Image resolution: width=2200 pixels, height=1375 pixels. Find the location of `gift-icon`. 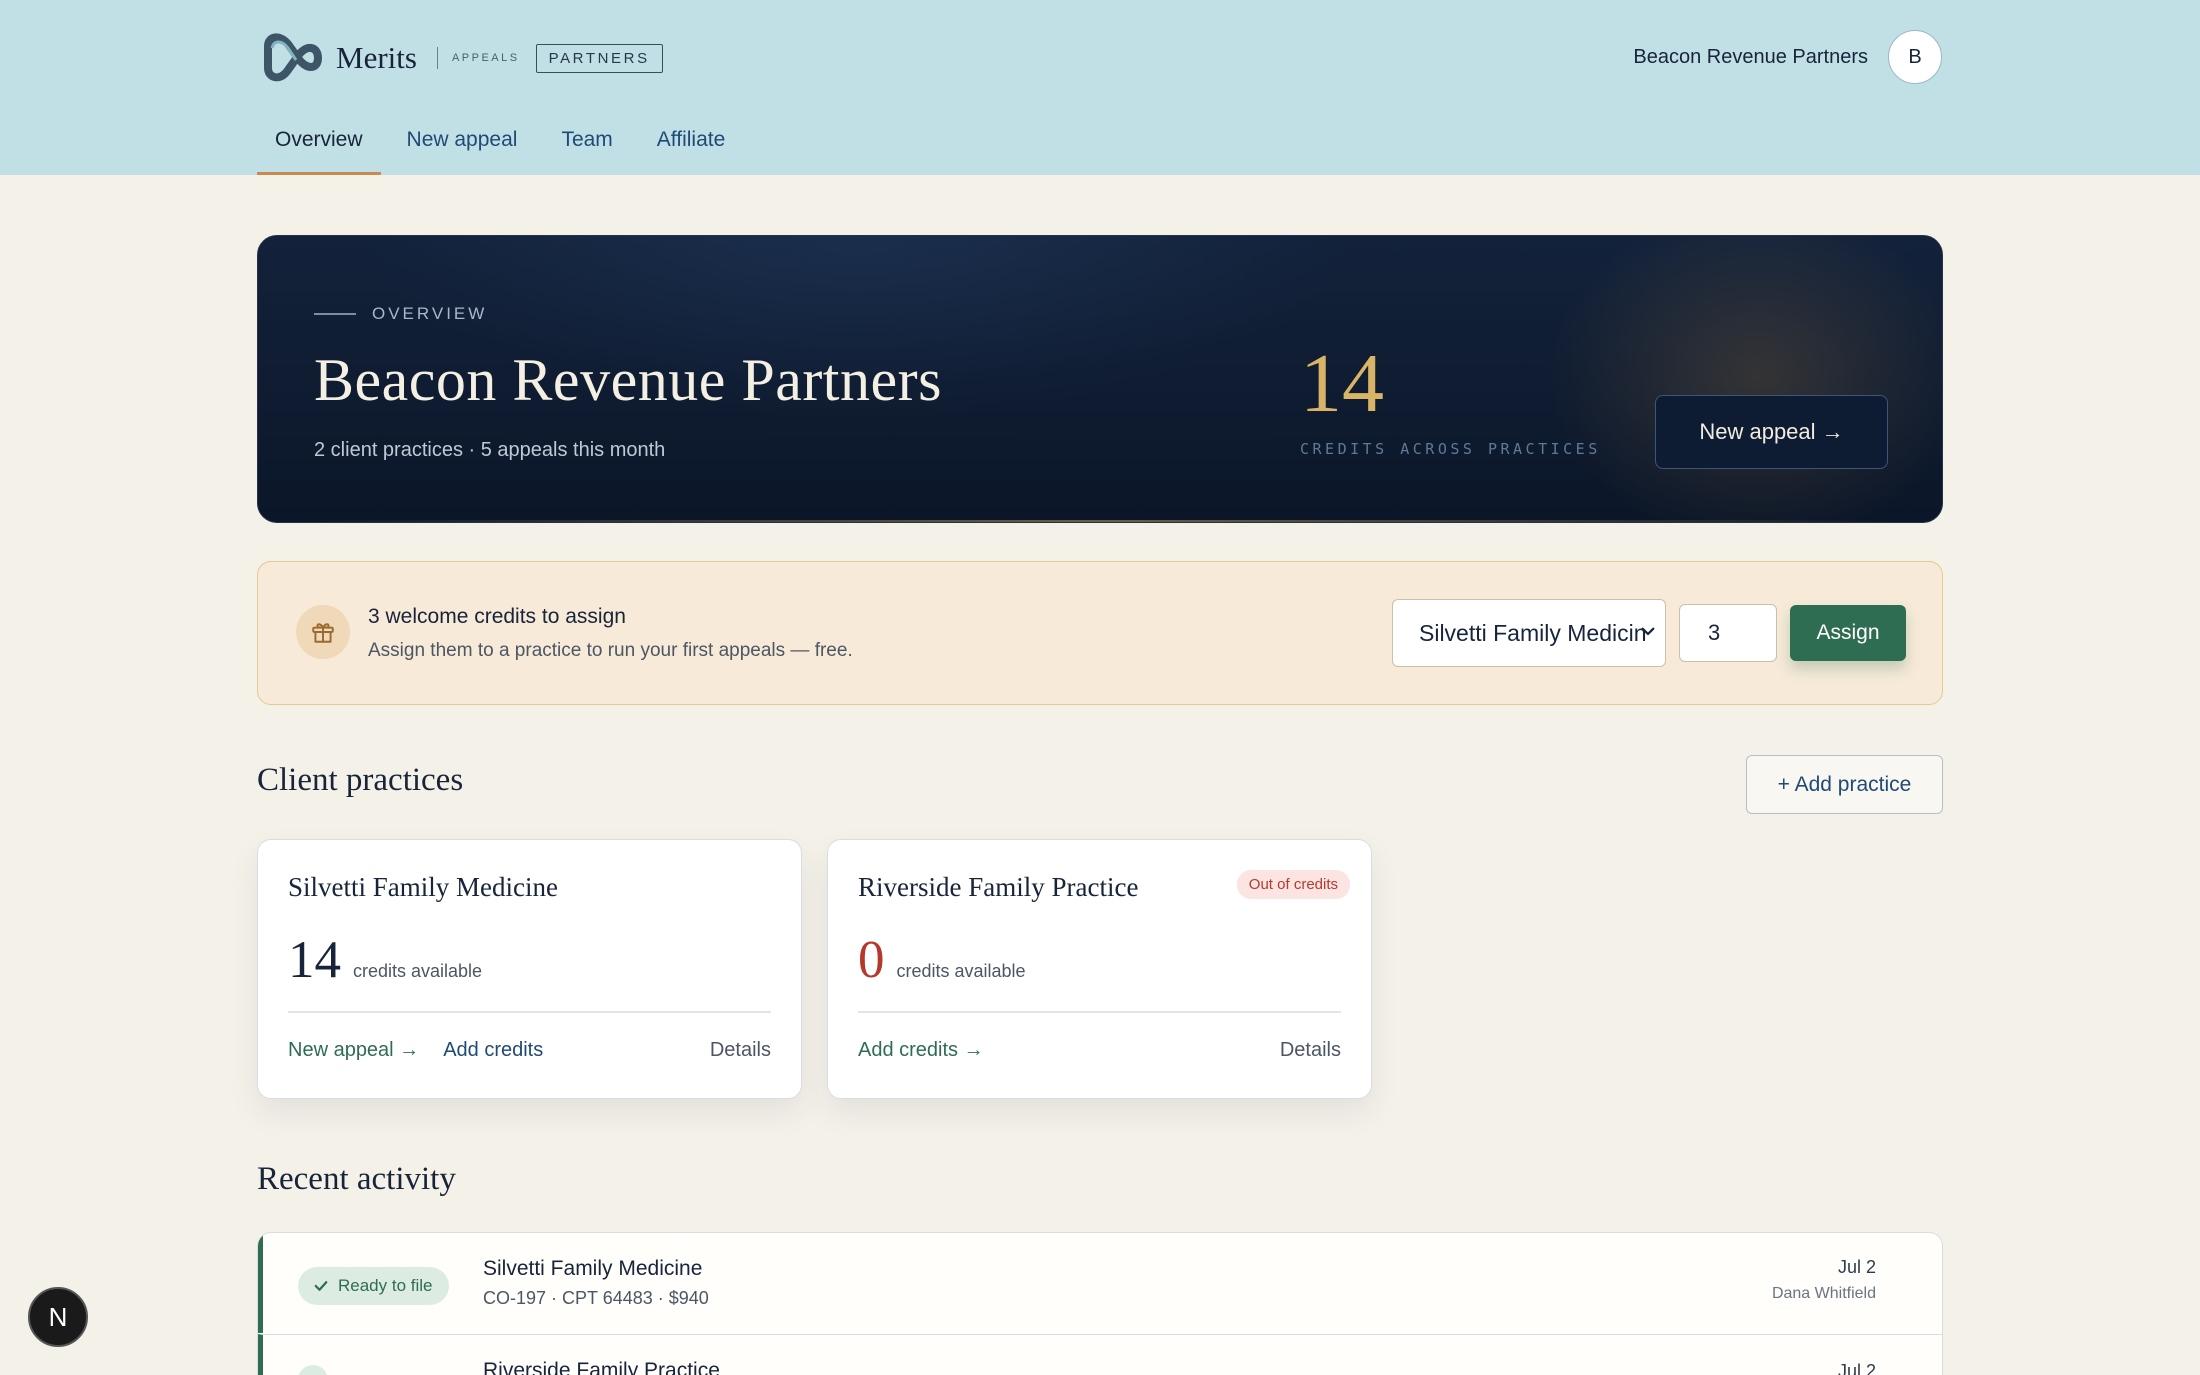

gift-icon is located at coordinates (323, 632).